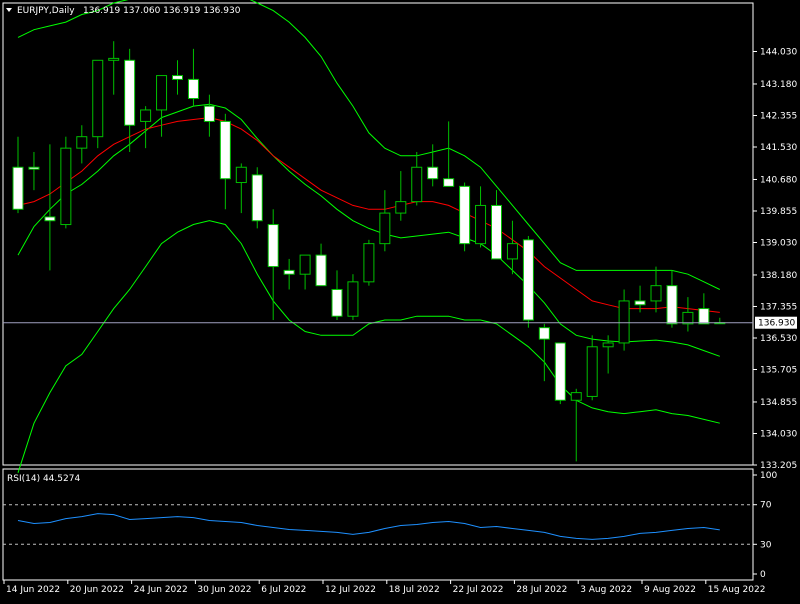 This screenshot has width=800, height=604. I want to click on price-tick-label: 137.355, so click(778, 307).